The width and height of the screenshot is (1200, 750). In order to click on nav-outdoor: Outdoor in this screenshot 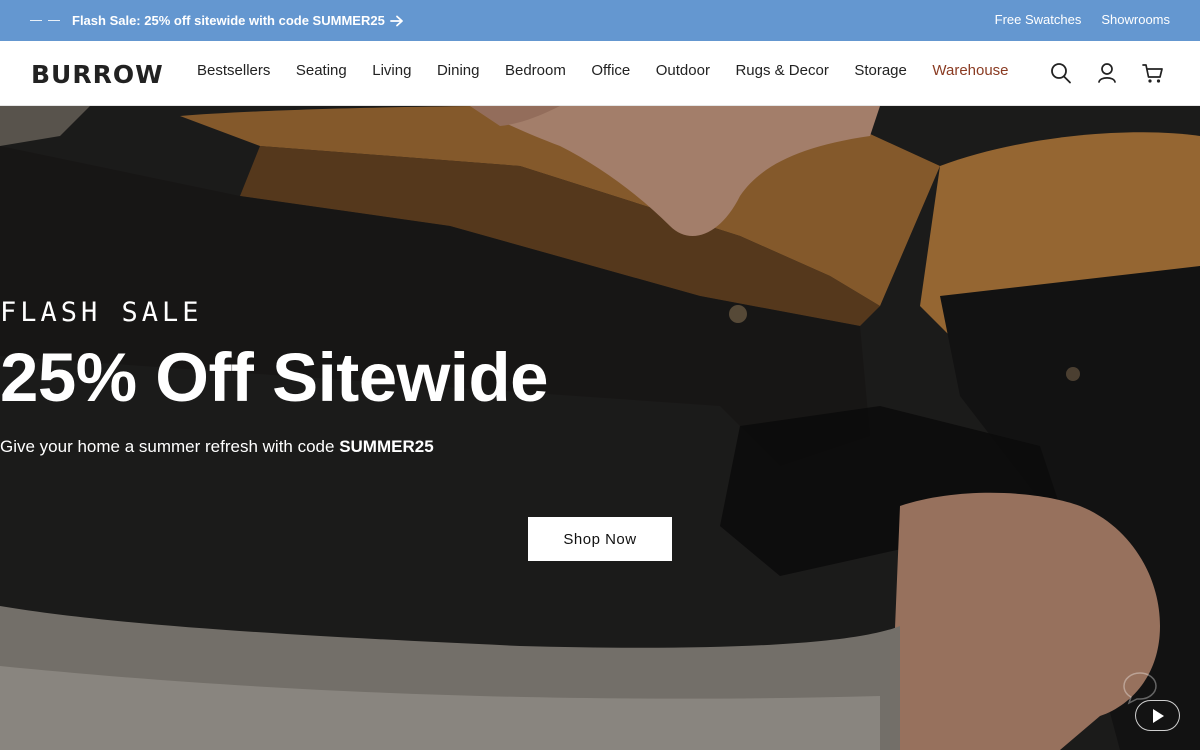, I will do `click(683, 70)`.